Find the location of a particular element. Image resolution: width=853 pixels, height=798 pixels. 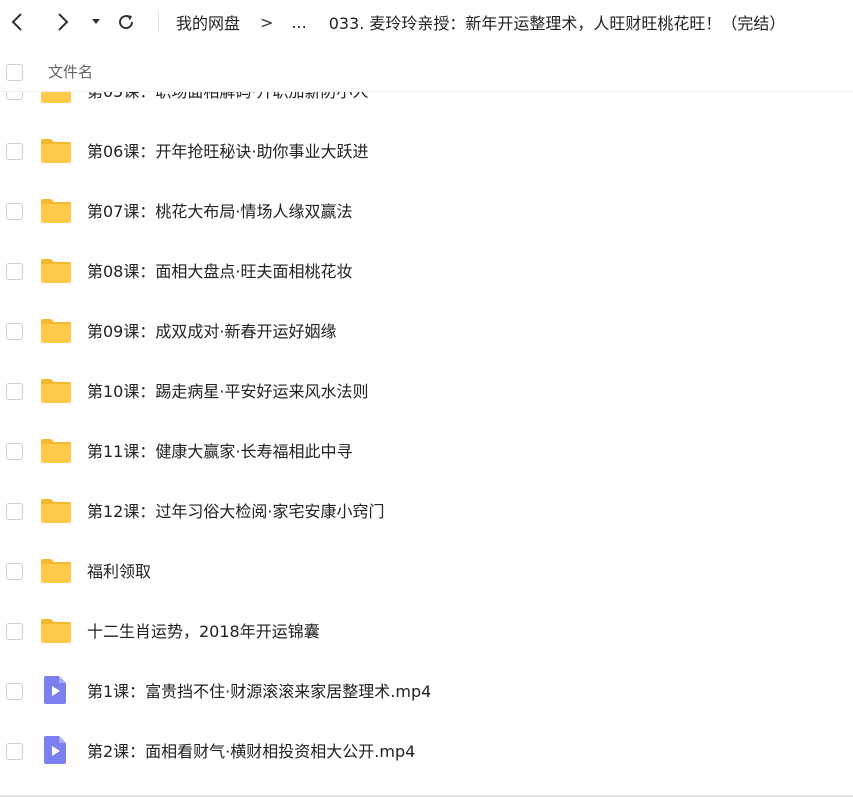

file-row: 第06课：开年抢旺秘诀·助你事业大跃进 is located at coordinates (426, 152).